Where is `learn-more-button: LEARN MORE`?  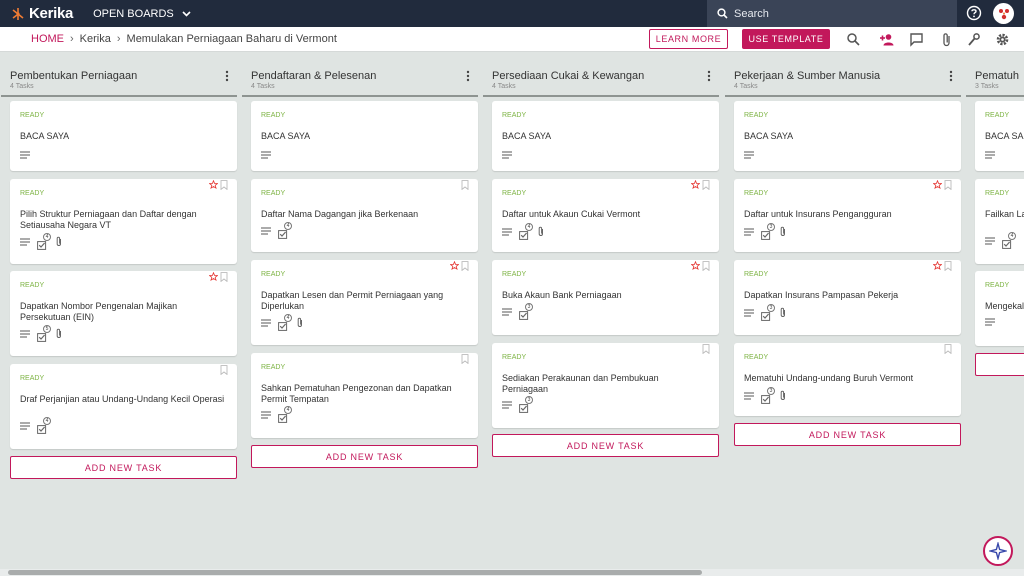
learn-more-button: LEARN MORE is located at coordinates (688, 39).